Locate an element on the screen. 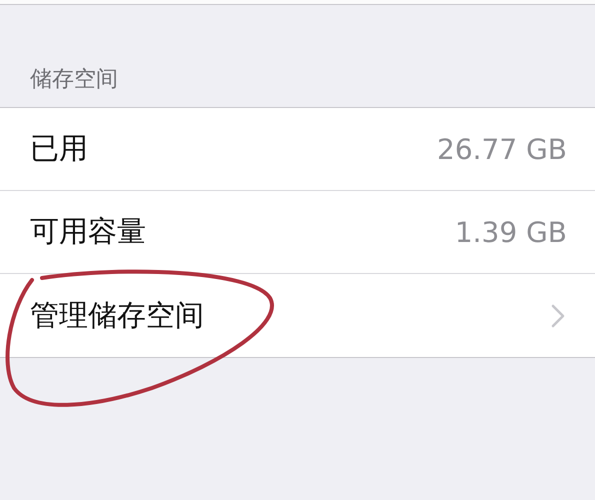 Image resolution: width=595 pixels, height=500 pixels. row-label: 管理储存空间 is located at coordinates (117, 315).